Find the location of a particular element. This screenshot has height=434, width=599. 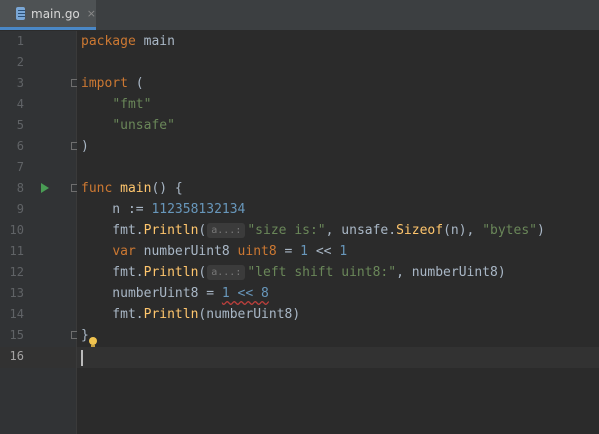

line-number: 2 is located at coordinates (20, 62).